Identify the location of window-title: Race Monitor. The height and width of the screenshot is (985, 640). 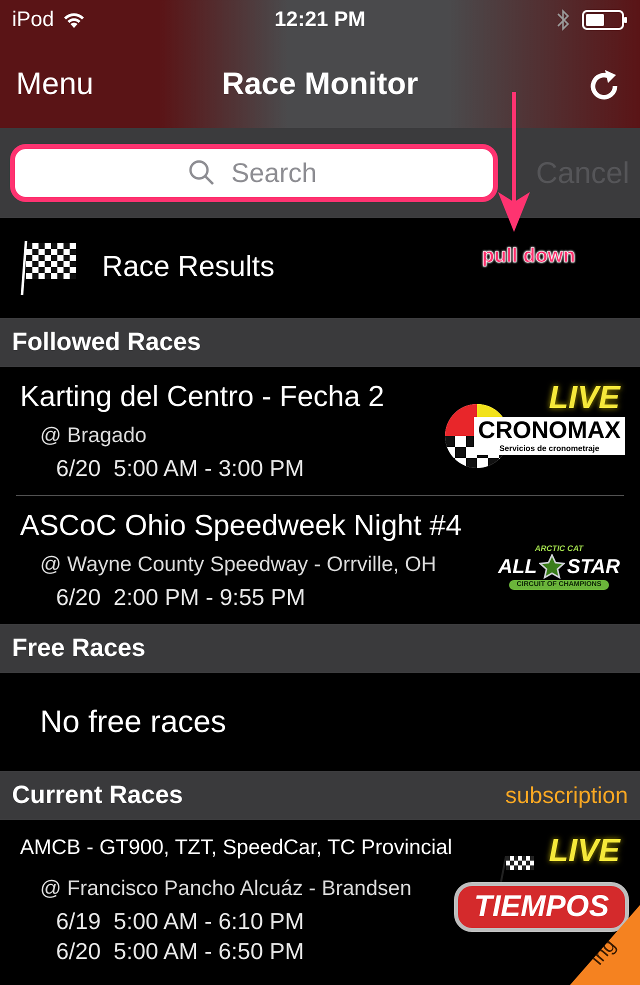
(320, 83).